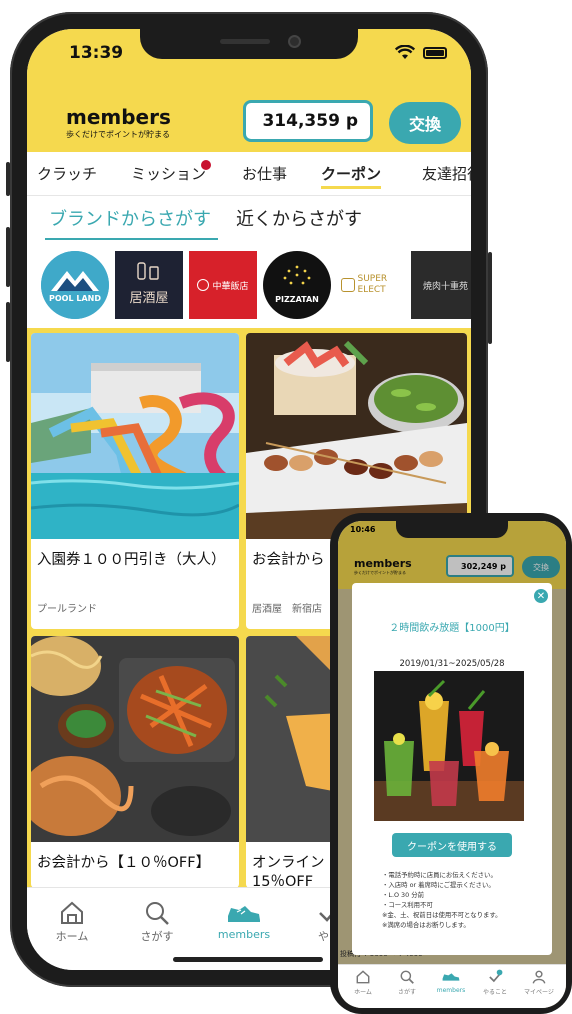  I want to click on notification-badge, so click(206, 165).